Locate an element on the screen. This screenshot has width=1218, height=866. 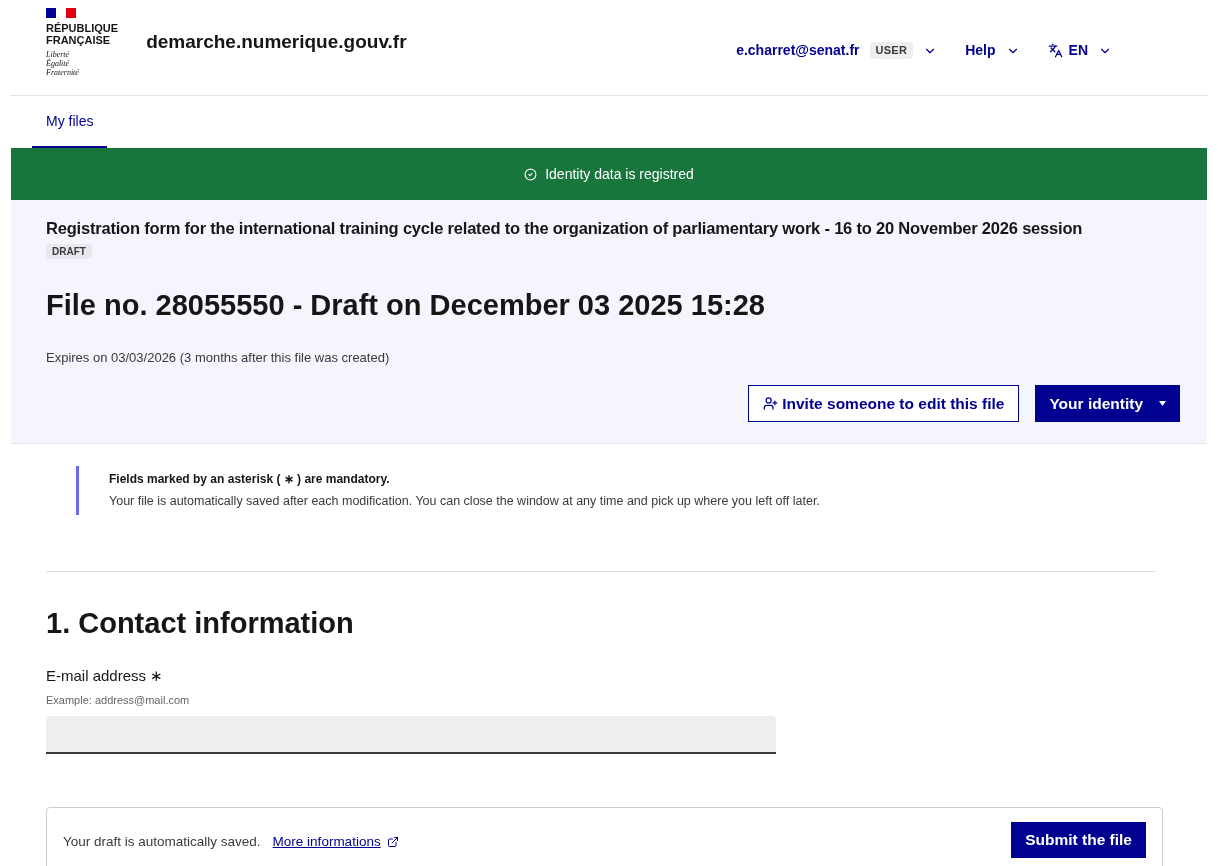
check-icon is located at coordinates (531, 174).